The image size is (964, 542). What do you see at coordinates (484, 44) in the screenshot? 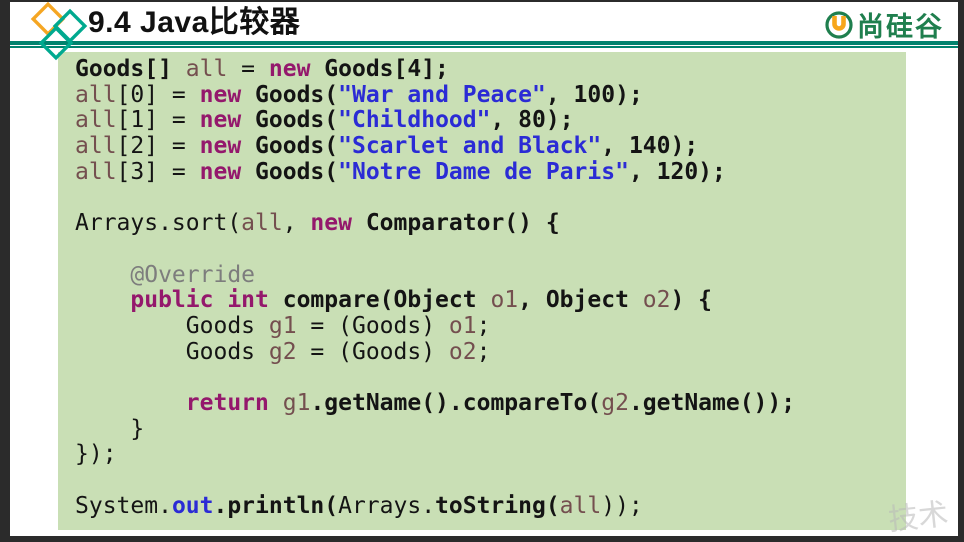
I see `header-divider` at bounding box center [484, 44].